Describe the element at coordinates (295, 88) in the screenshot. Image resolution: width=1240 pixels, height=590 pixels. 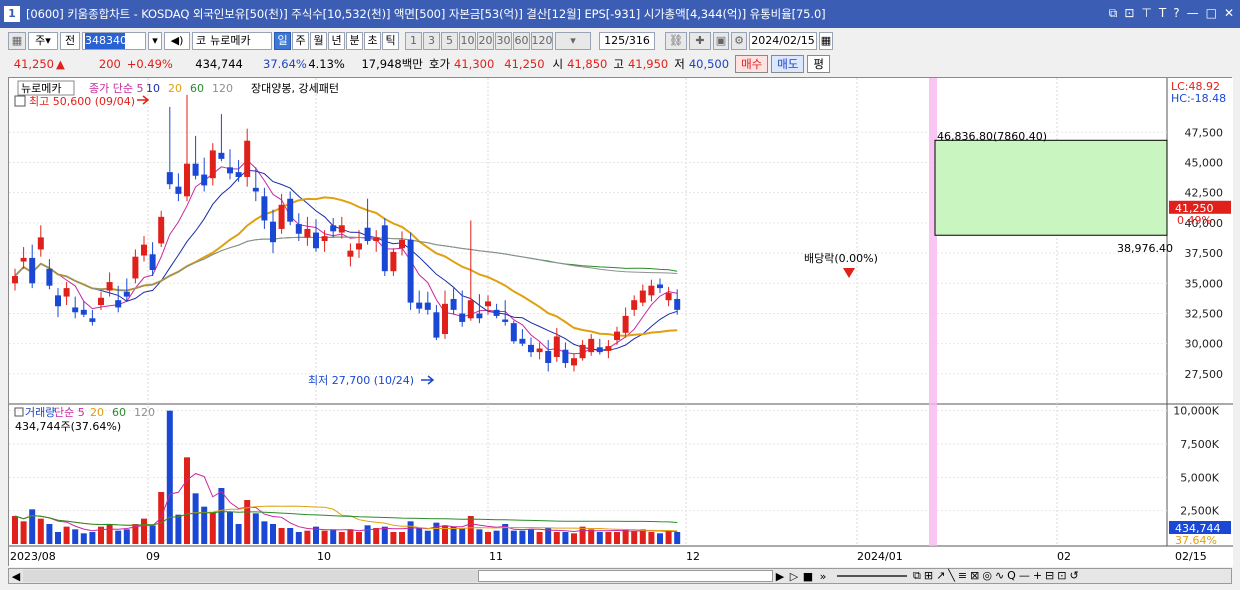
I see `pattern-label: 장대양봉, 강세패턴` at that location.